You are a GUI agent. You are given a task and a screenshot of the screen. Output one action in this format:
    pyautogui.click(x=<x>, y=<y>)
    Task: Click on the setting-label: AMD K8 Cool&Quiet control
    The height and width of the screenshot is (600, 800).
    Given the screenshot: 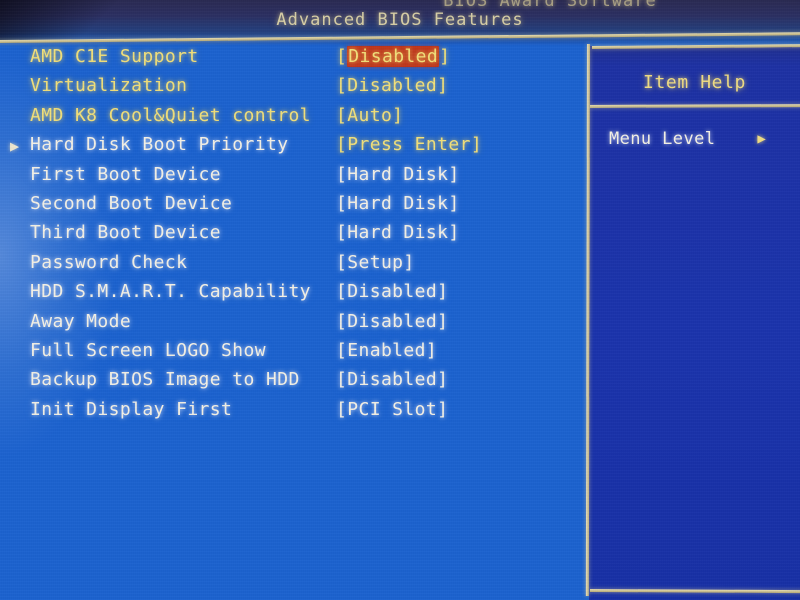 What is the action you would take?
    pyautogui.click(x=170, y=115)
    